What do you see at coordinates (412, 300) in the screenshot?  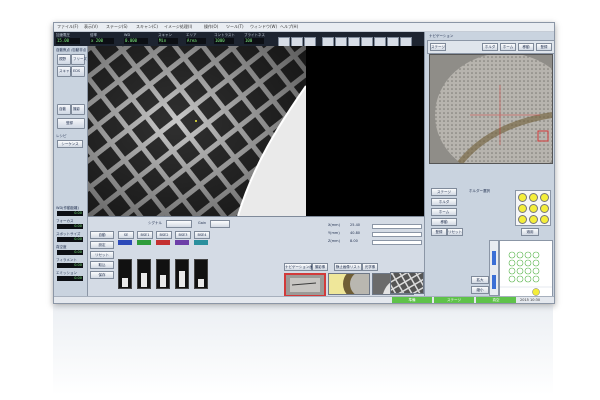 I see `status-ready: 準備` at bounding box center [412, 300].